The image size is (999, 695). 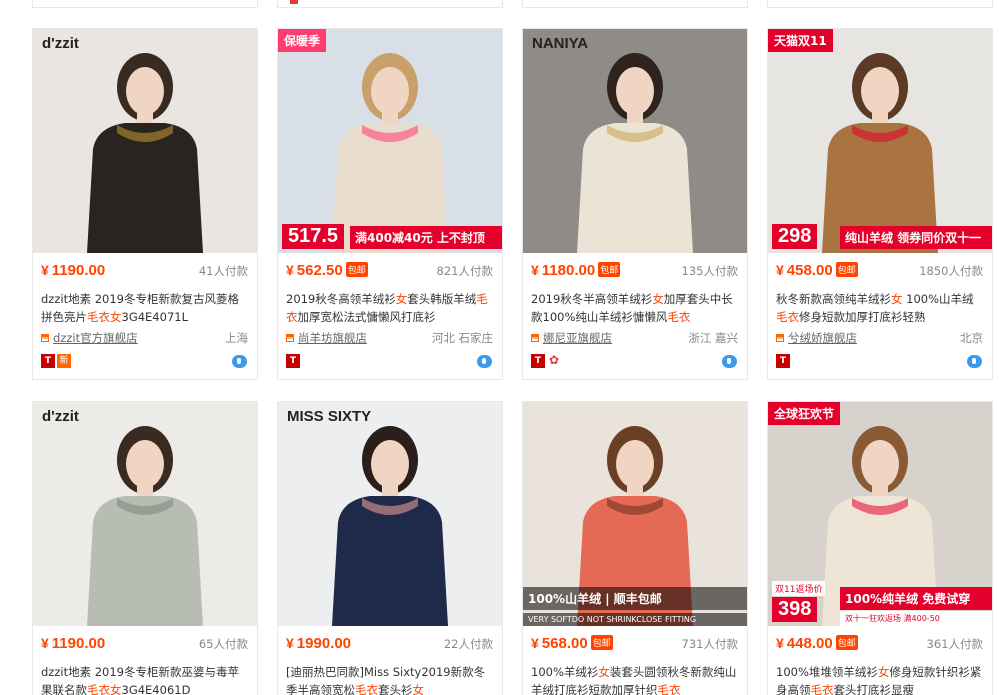 I want to click on brand-logo: d'zzit, so click(x=60, y=416).